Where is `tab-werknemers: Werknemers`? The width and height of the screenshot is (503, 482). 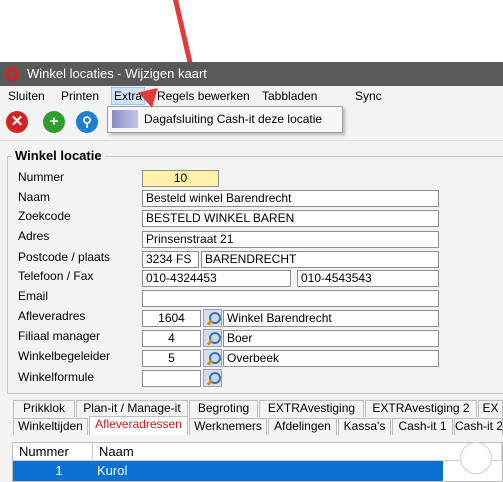
tab-werknemers: Werknemers is located at coordinates (228, 426).